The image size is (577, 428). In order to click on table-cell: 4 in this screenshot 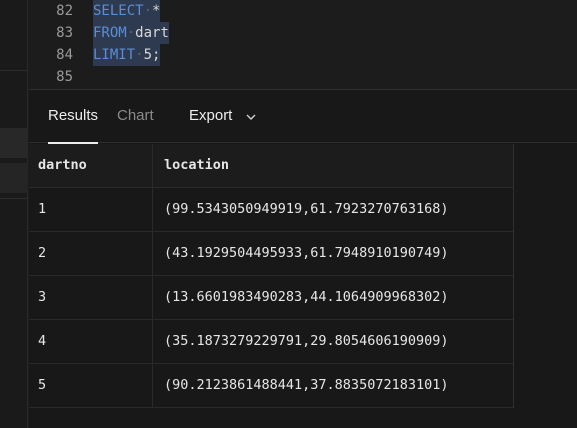, I will do `click(95, 341)`.